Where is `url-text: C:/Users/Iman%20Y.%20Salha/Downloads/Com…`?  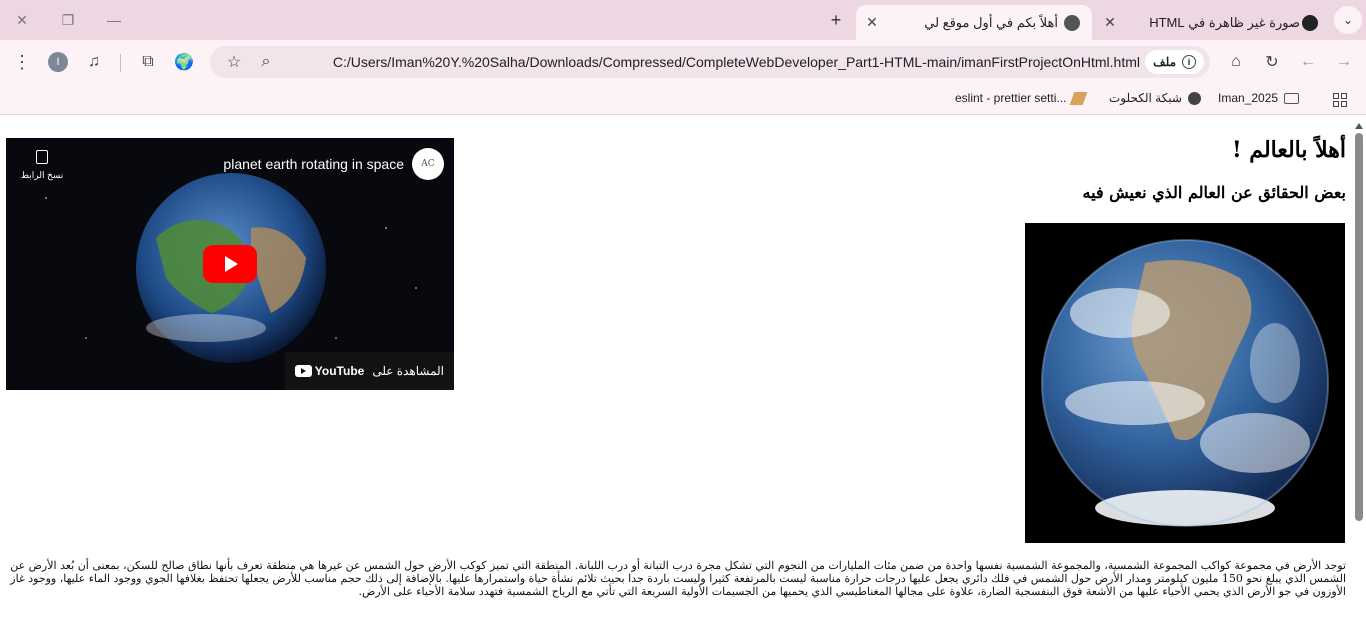
url-text: C:/Users/Iman%20Y.%20Salha/Downloads/Com… is located at coordinates (736, 62).